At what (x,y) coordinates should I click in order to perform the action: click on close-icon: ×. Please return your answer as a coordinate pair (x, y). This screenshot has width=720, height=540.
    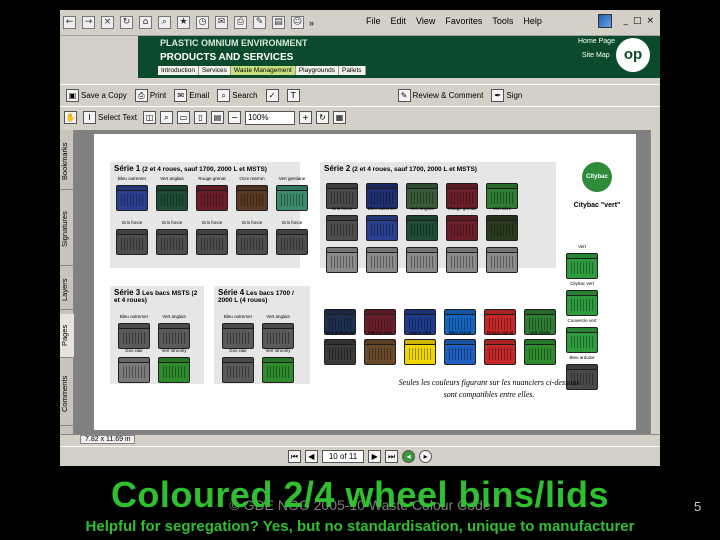
    Looking at the image, I should click on (650, 21).